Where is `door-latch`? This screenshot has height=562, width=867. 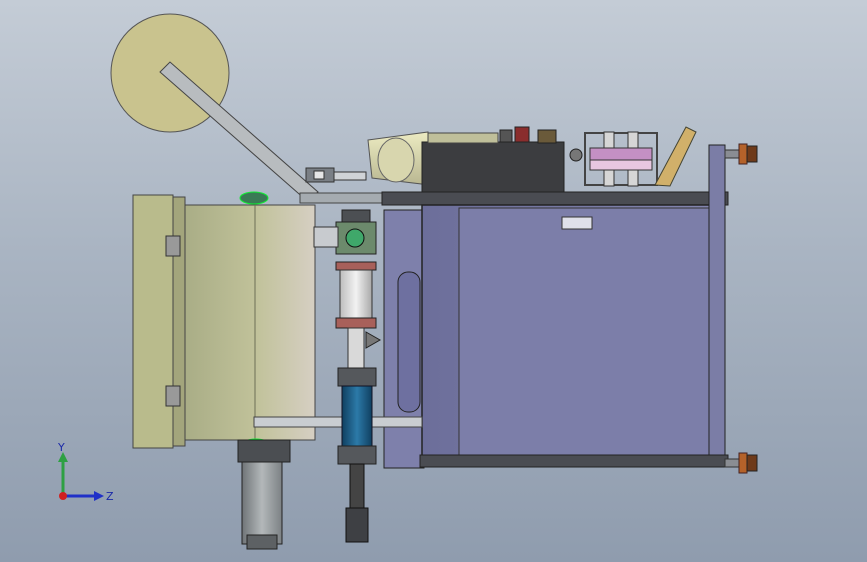 door-latch is located at coordinates (577, 223).